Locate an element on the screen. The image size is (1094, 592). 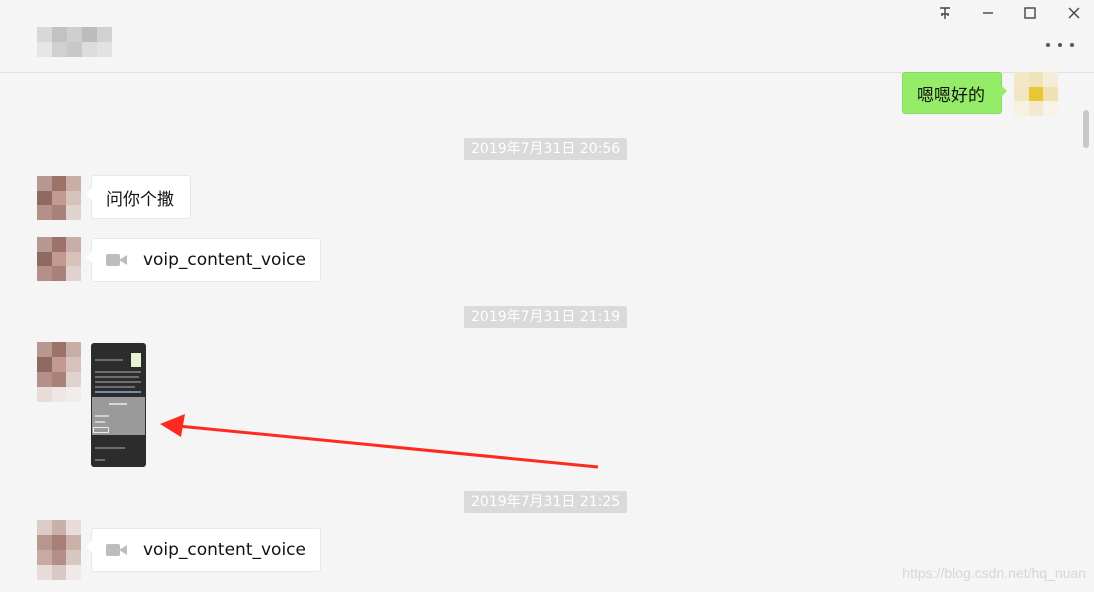
close-icon is located at coordinates (1074, 13).